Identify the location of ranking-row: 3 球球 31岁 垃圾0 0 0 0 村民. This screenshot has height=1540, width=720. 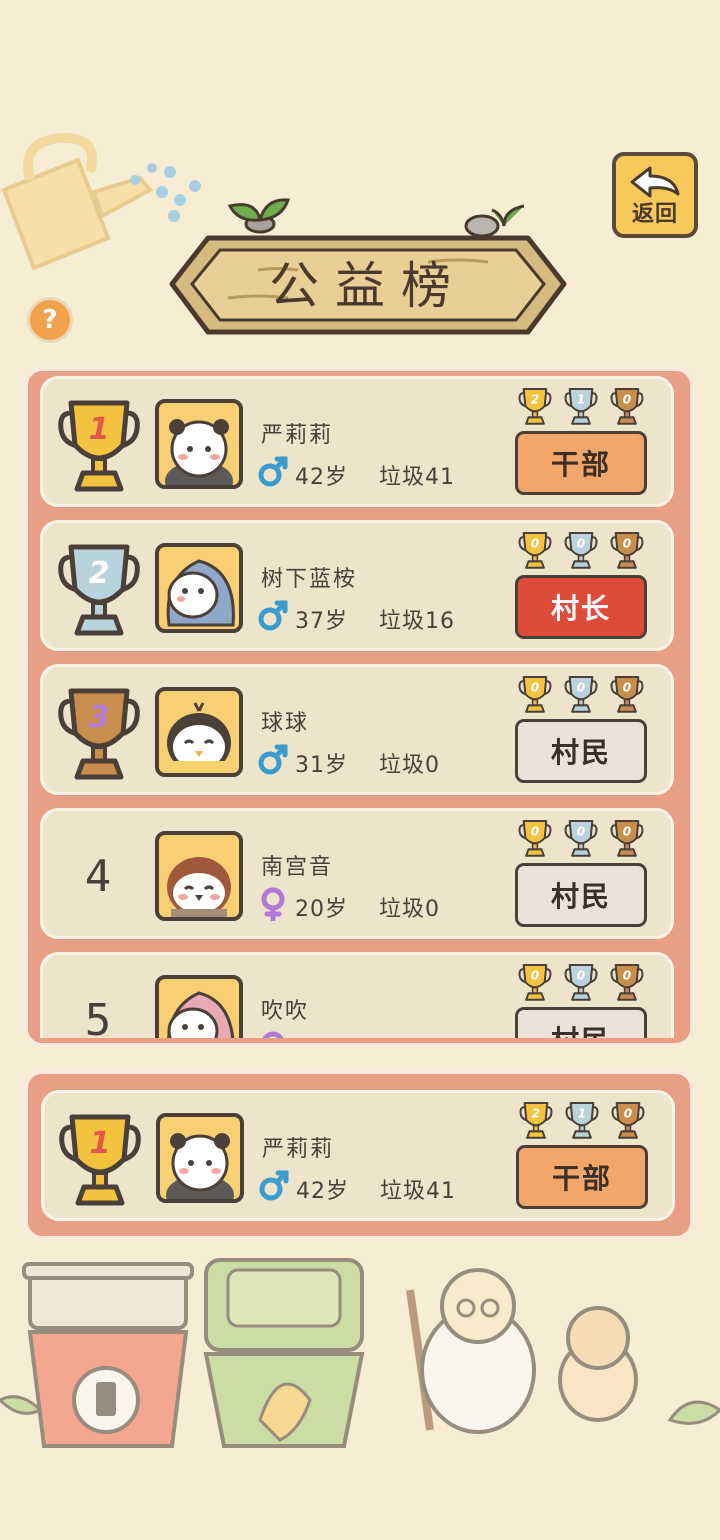
(357, 729).